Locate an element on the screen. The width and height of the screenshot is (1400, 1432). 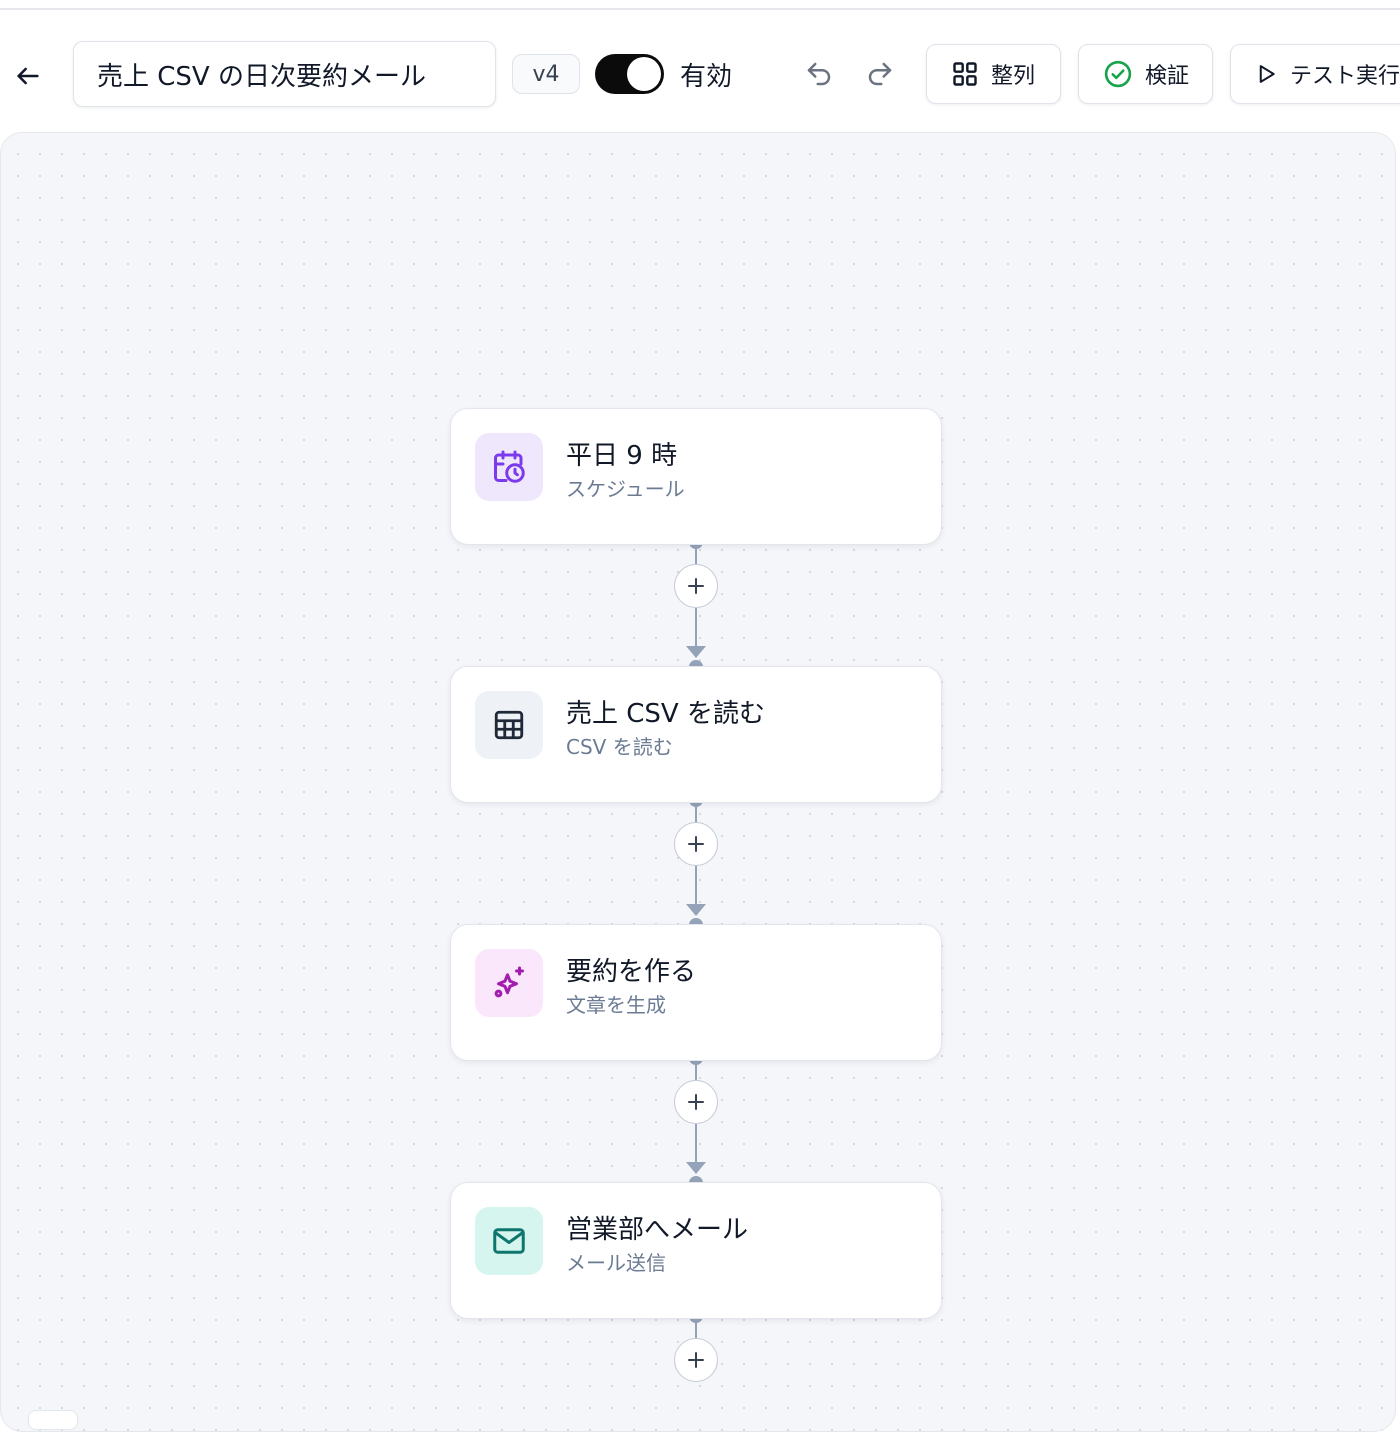
table-icon is located at coordinates (509, 725).